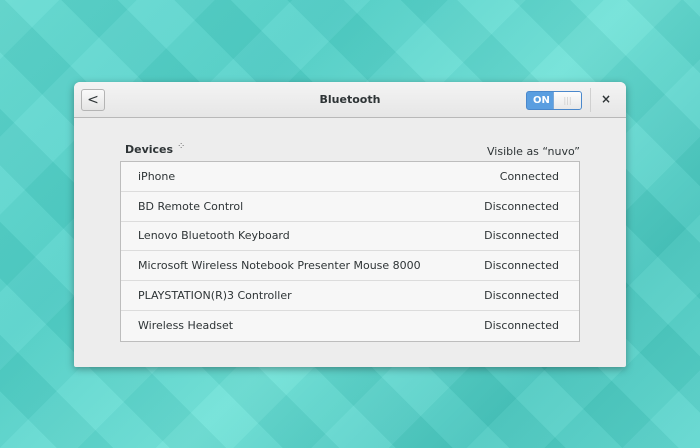 Image resolution: width=700 pixels, height=448 pixels. What do you see at coordinates (350, 237) in the screenshot?
I see `device-row: Lenovo Bluetooth Keyboard Disconnected` at bounding box center [350, 237].